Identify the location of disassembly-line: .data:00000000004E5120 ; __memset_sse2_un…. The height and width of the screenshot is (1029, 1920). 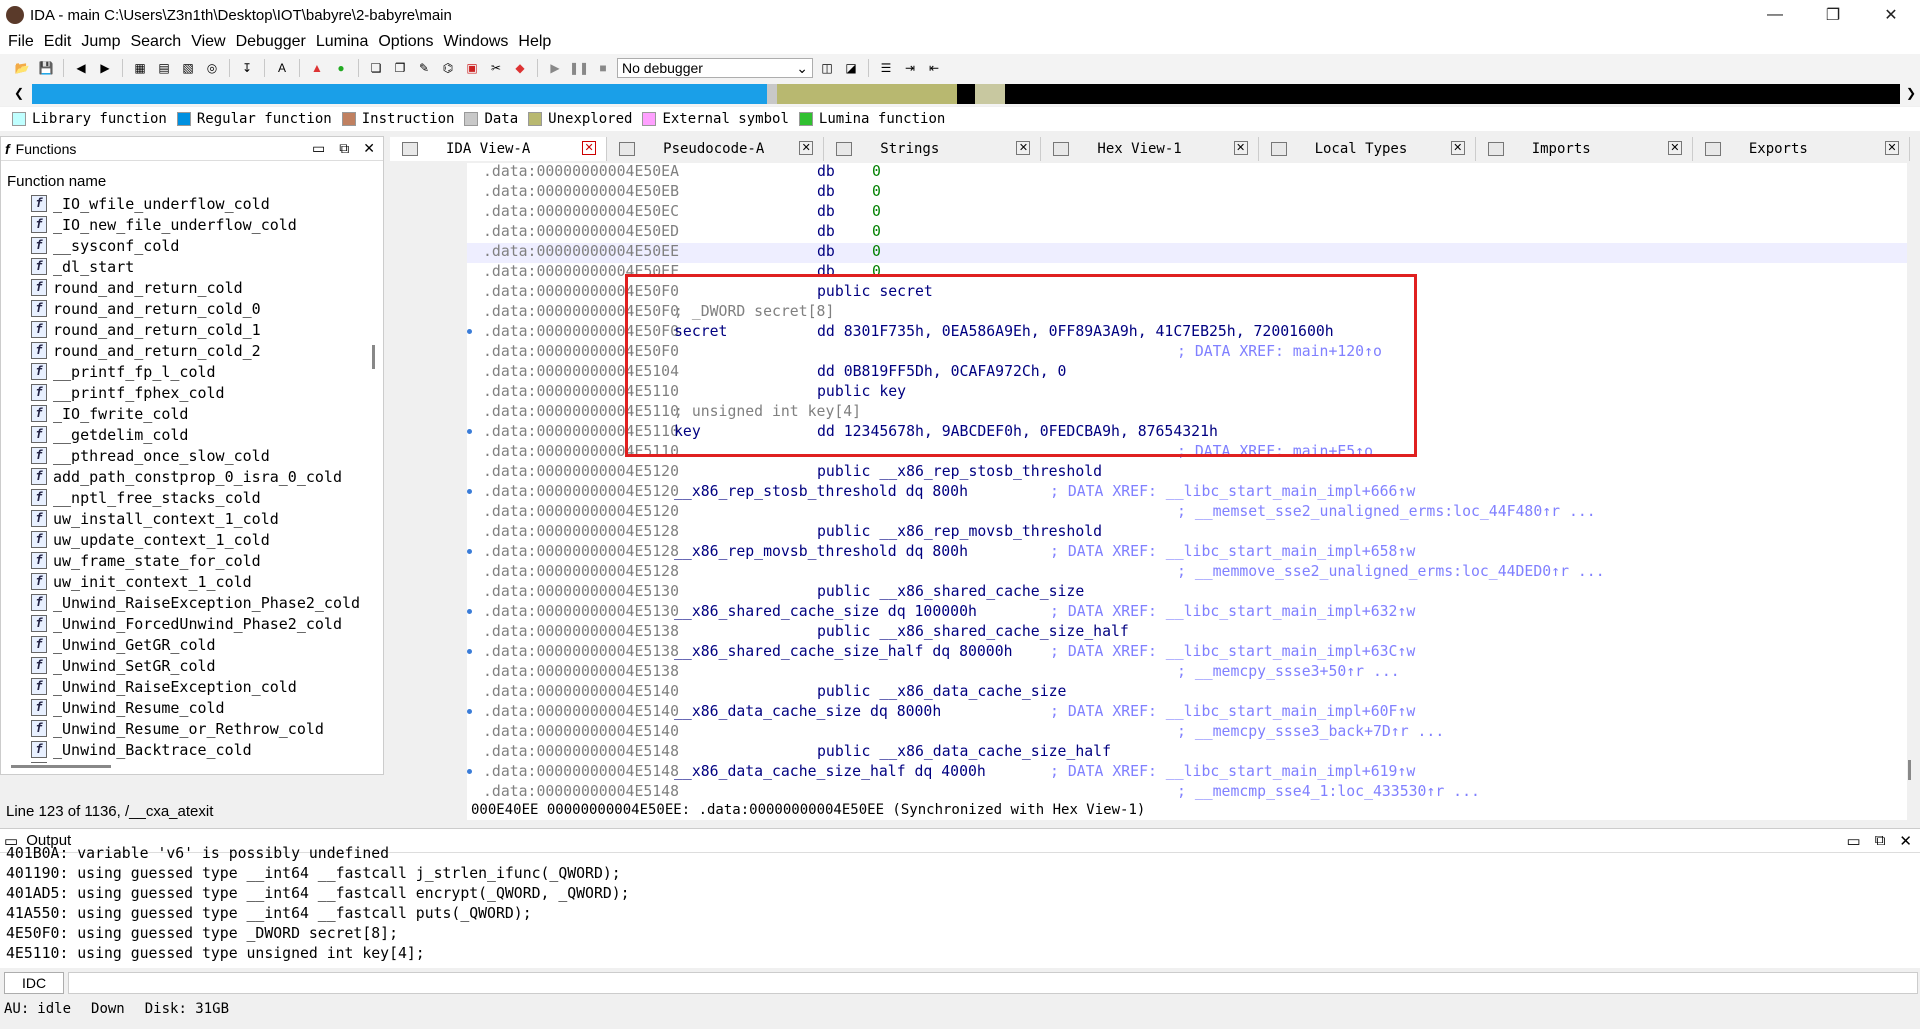
(1187, 513).